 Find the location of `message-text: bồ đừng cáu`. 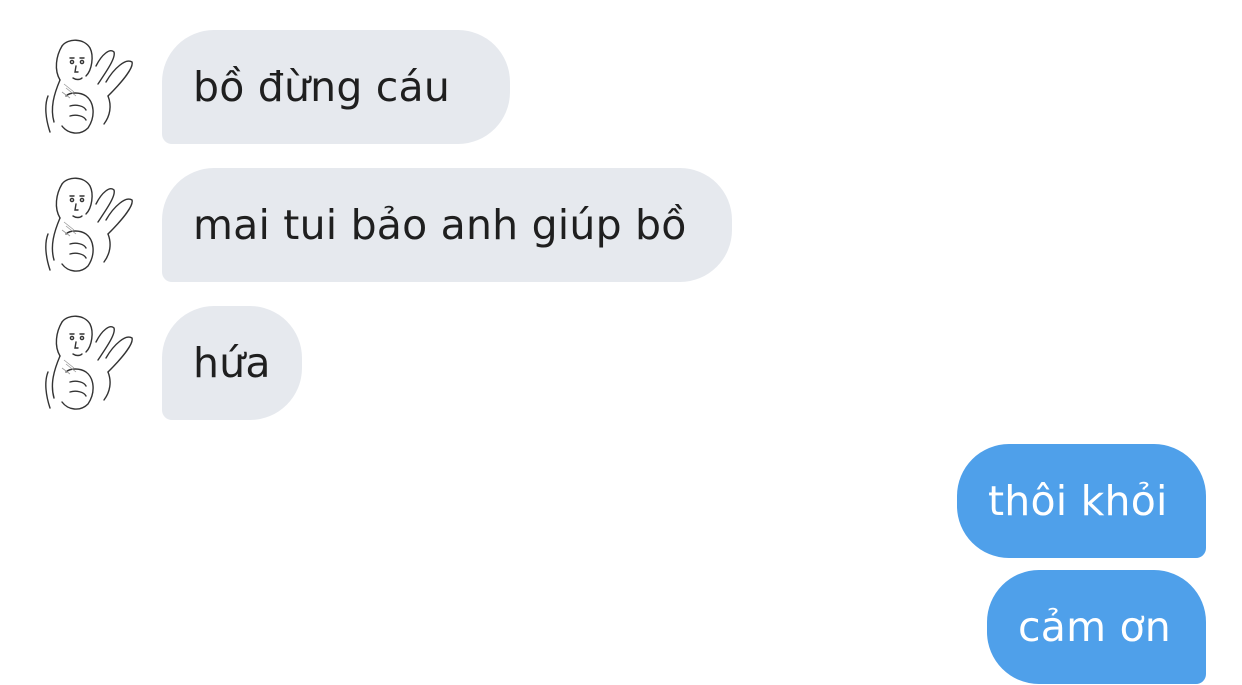

message-text: bồ đừng cáu is located at coordinates (322, 87).